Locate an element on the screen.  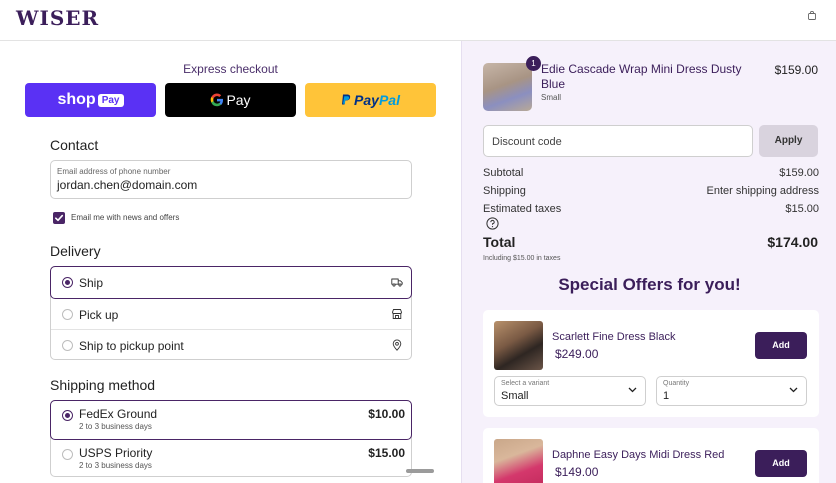
taxes-value: $15.00 is located at coordinates (802, 209).